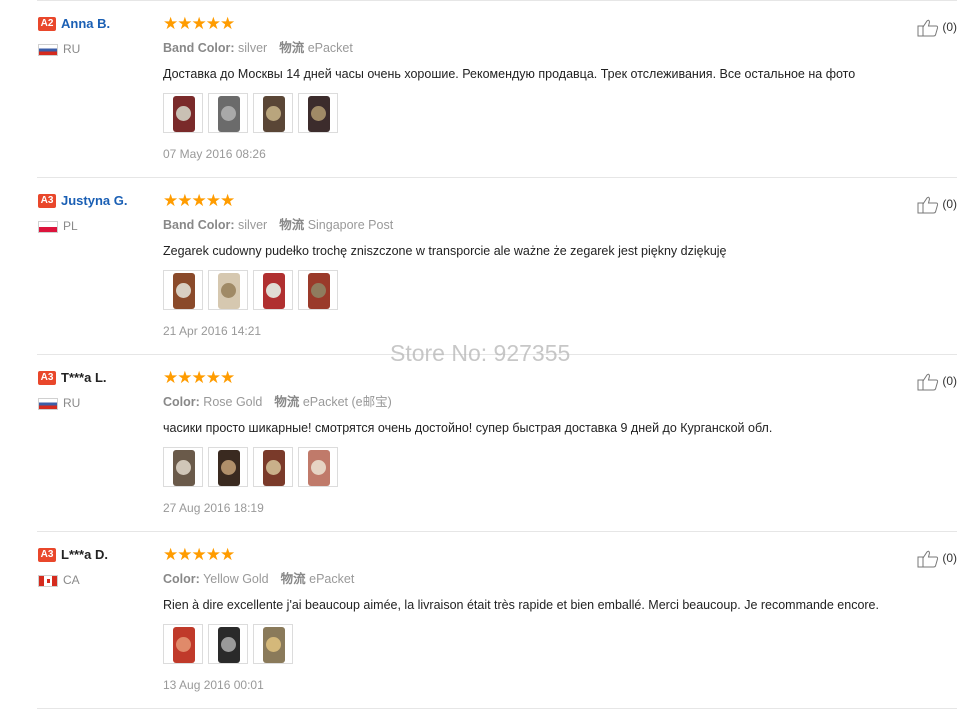 The height and width of the screenshot is (709, 977). I want to click on reviewer-name: Justyna G., so click(94, 200).